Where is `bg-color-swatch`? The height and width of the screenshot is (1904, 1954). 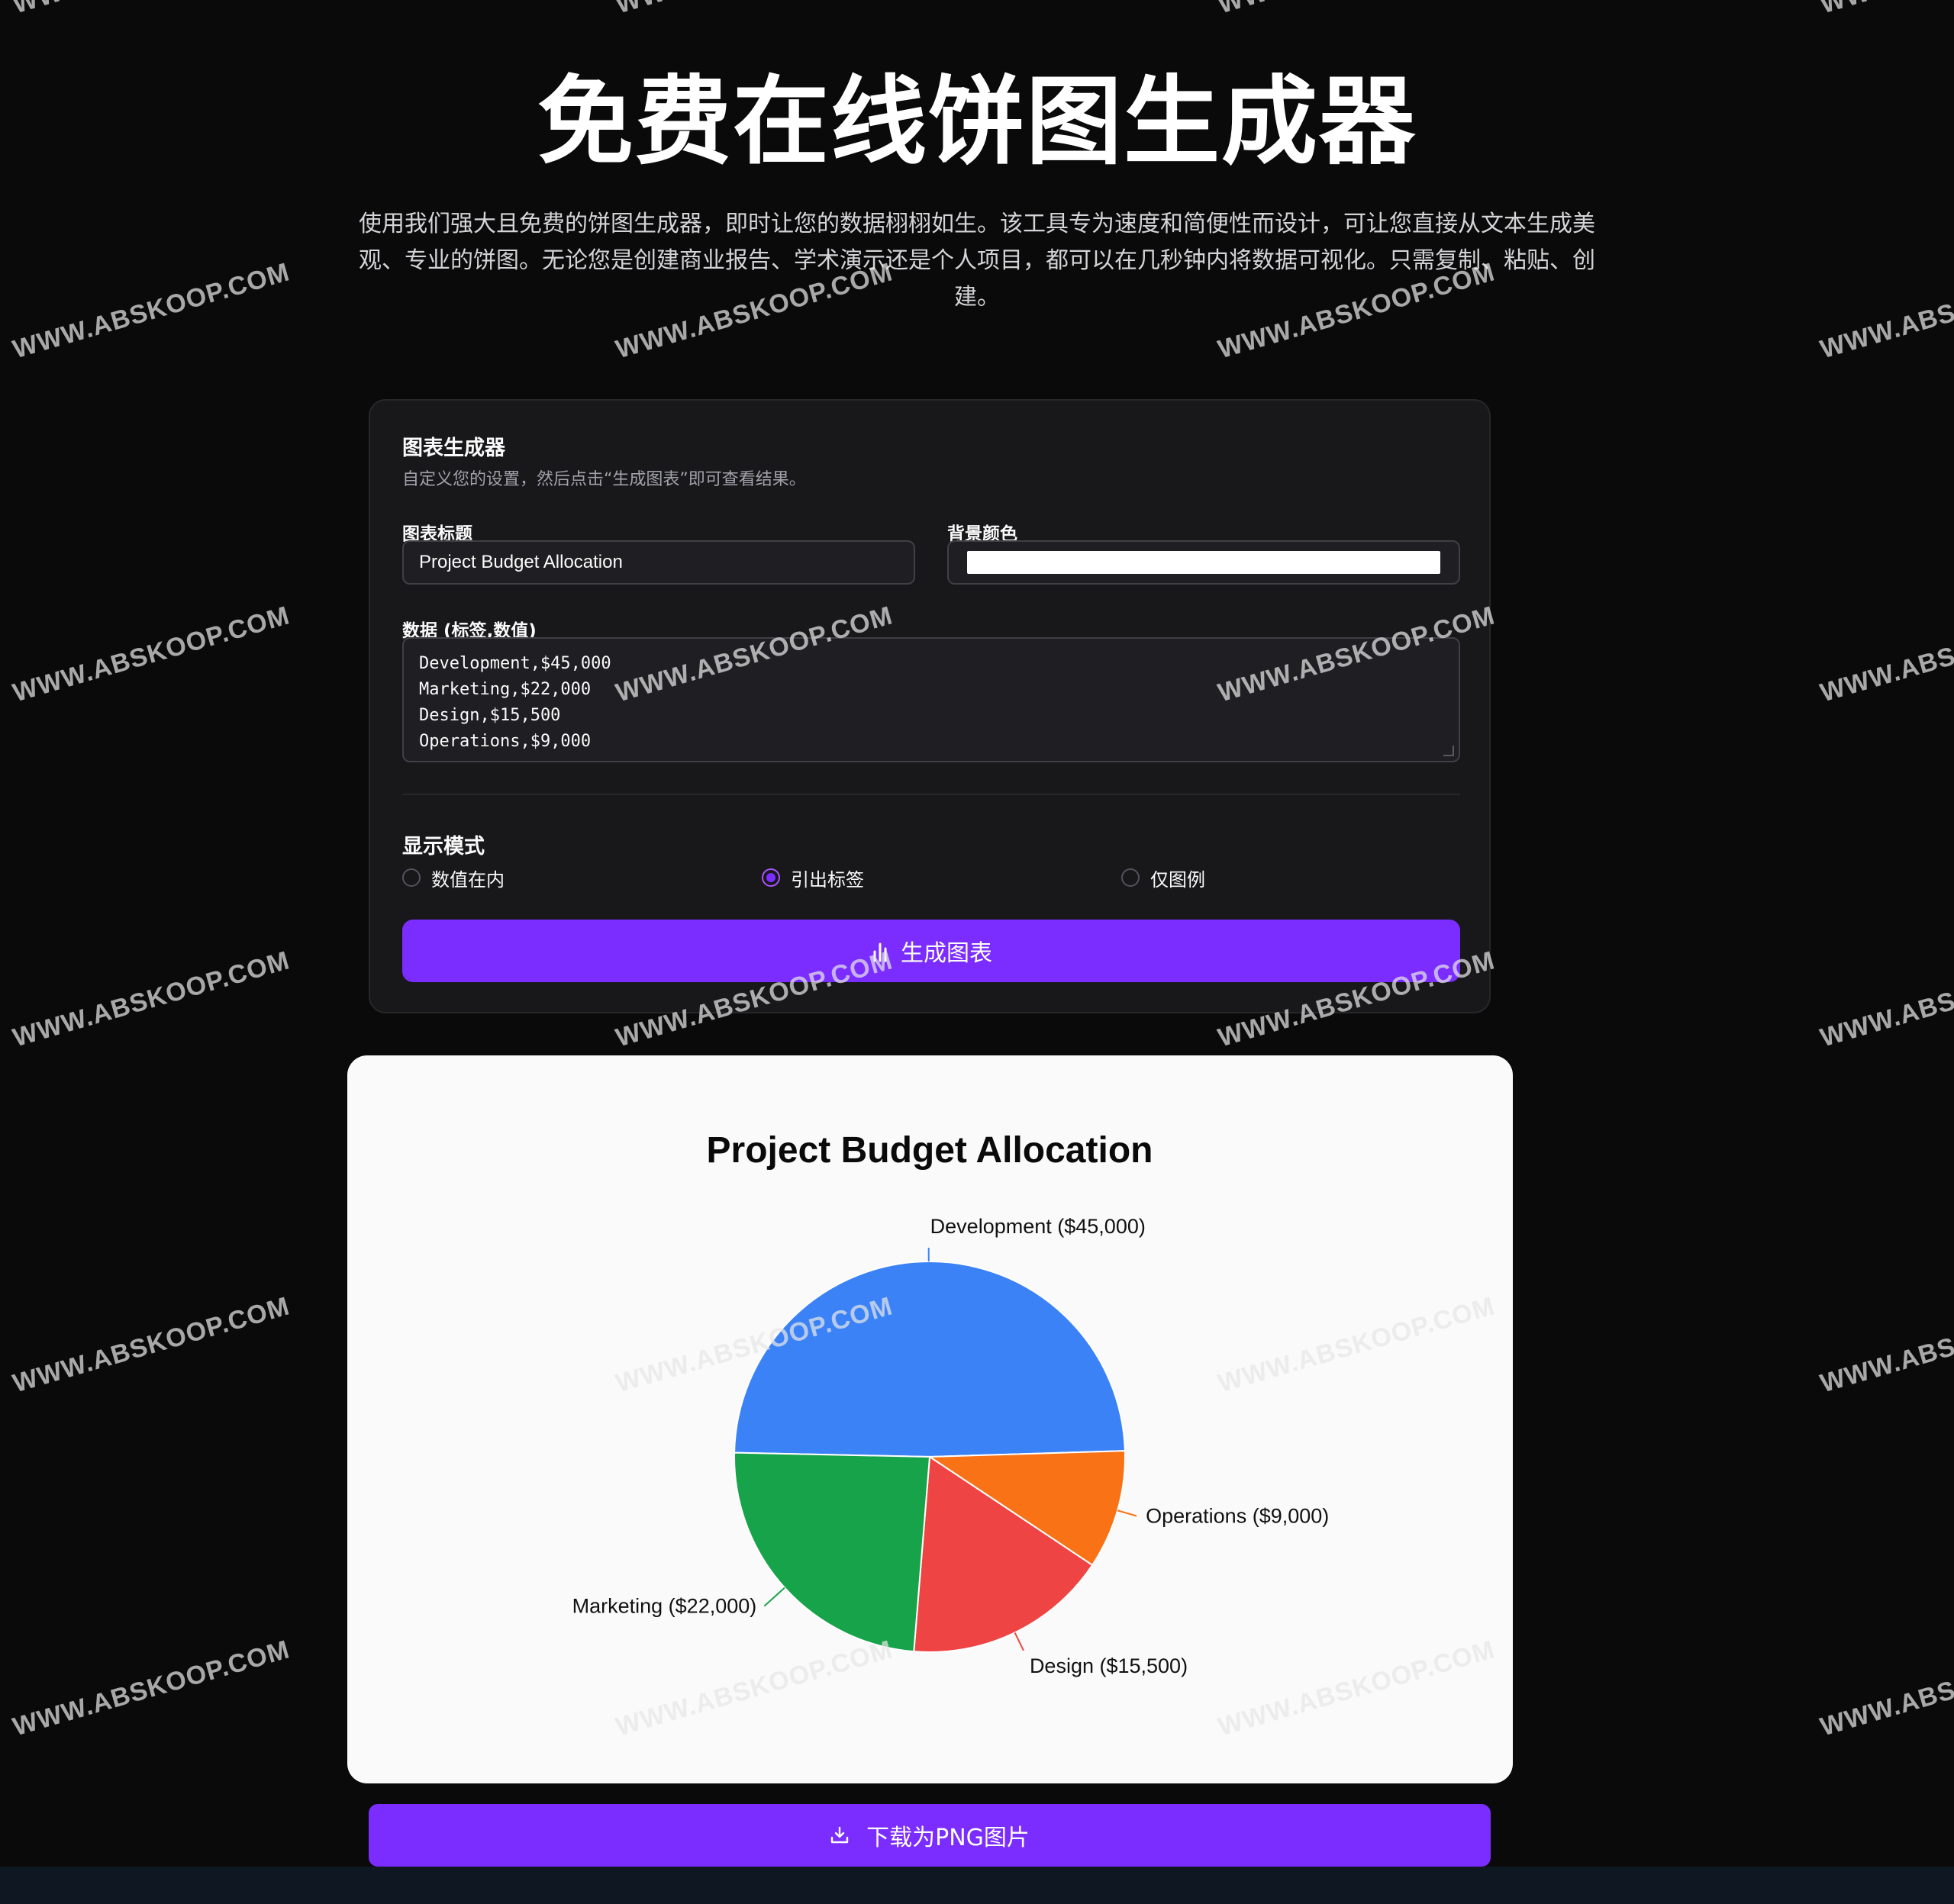
bg-color-swatch is located at coordinates (1204, 562).